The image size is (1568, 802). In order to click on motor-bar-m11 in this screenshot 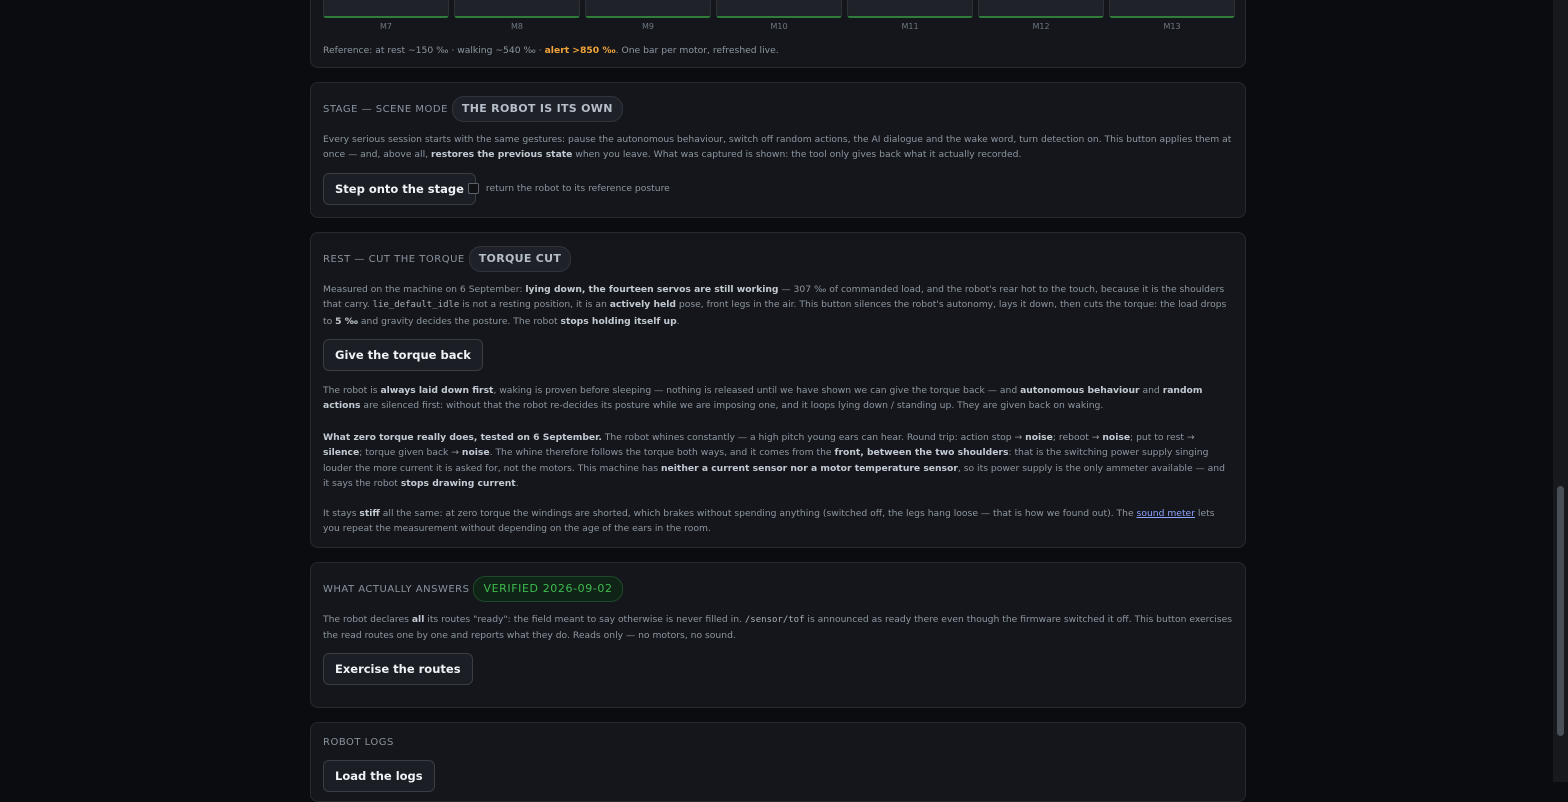, I will do `click(910, 9)`.